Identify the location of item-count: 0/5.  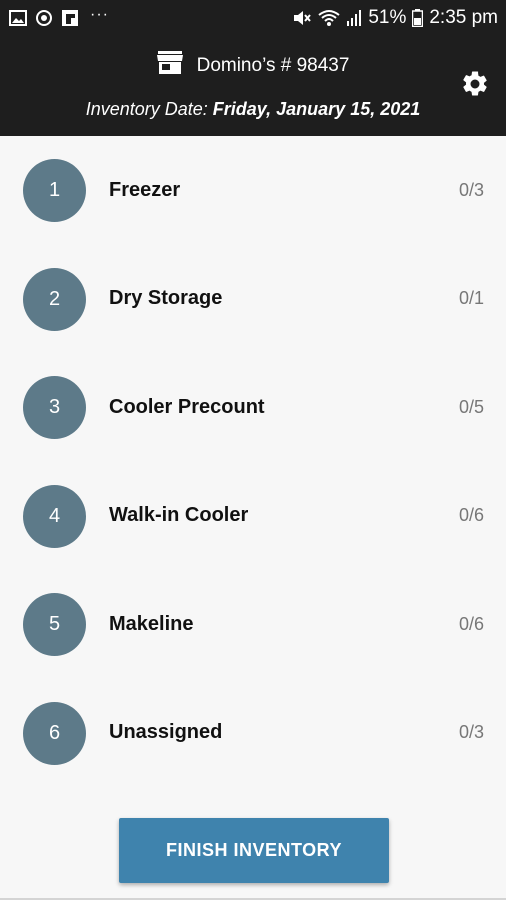
(471, 406).